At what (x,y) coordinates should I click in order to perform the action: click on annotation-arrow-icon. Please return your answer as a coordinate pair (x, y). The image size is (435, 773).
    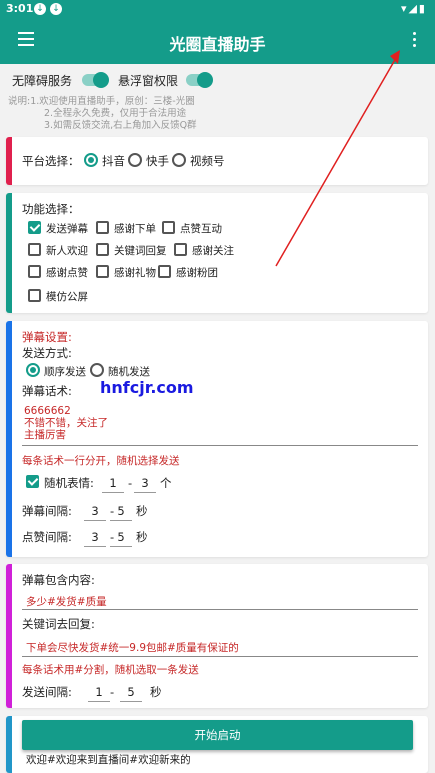
    Looking at the image, I should click on (337, 158).